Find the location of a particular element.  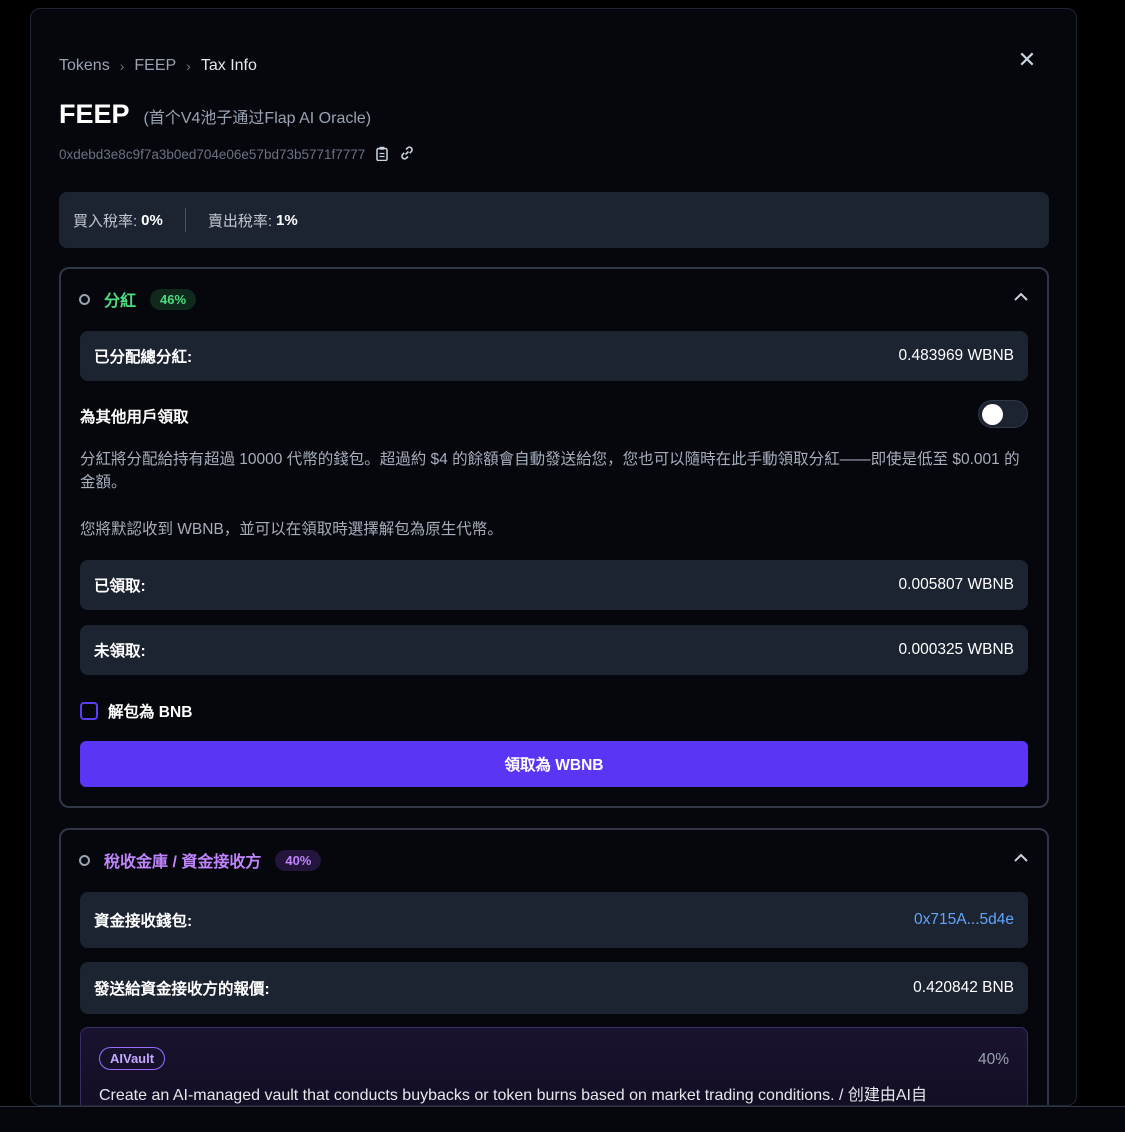

dividend-header: 分紅 46% is located at coordinates (138, 299).